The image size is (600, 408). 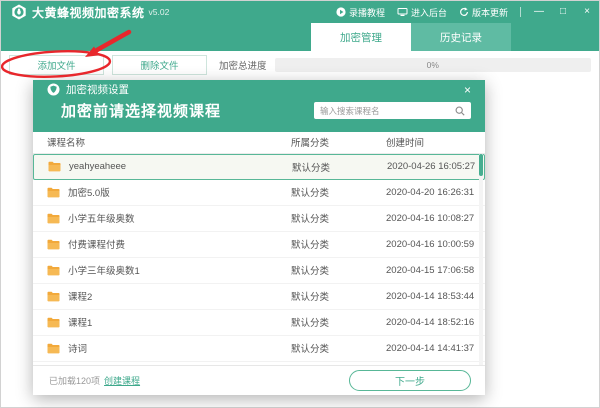 What do you see at coordinates (159, 65) in the screenshot?
I see `delete-file-button: 删除文件` at bounding box center [159, 65].